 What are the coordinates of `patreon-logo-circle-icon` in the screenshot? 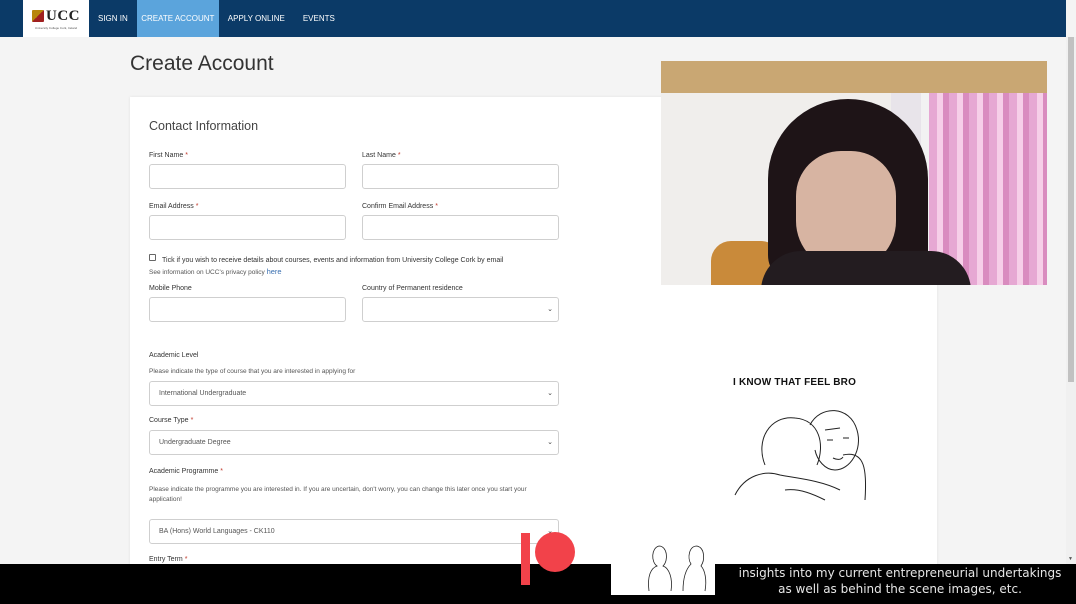 It's located at (555, 552).